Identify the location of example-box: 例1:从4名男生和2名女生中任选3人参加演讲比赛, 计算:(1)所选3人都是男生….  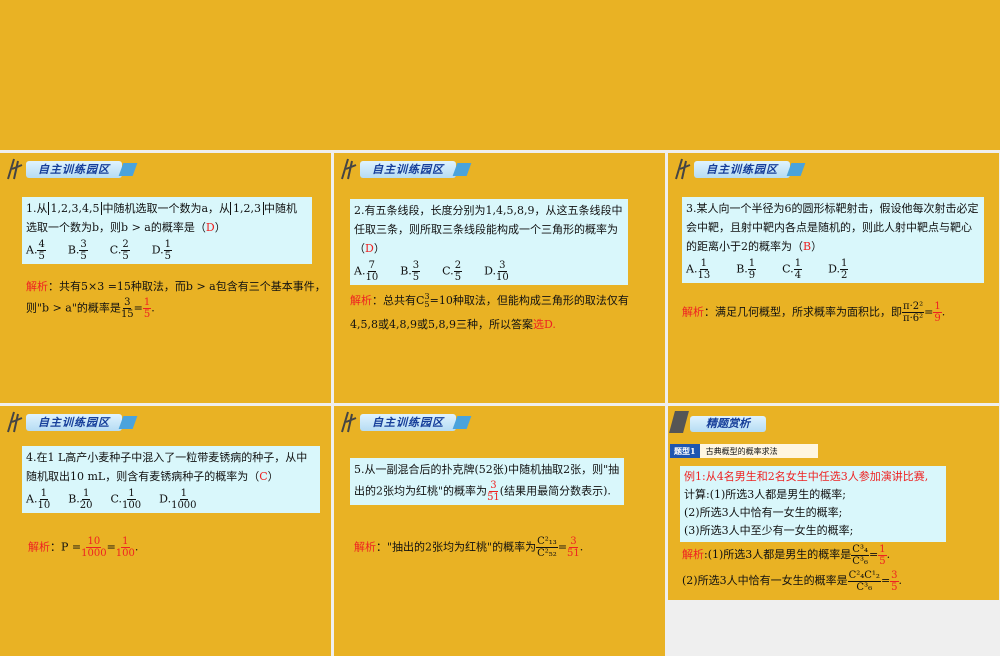
(813, 504).